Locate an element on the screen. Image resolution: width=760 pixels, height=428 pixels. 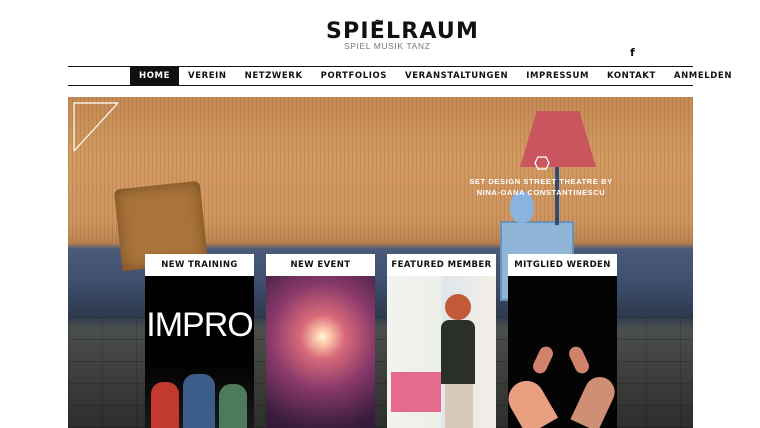
card-new-event: NEW EVENT is located at coordinates (320, 341).